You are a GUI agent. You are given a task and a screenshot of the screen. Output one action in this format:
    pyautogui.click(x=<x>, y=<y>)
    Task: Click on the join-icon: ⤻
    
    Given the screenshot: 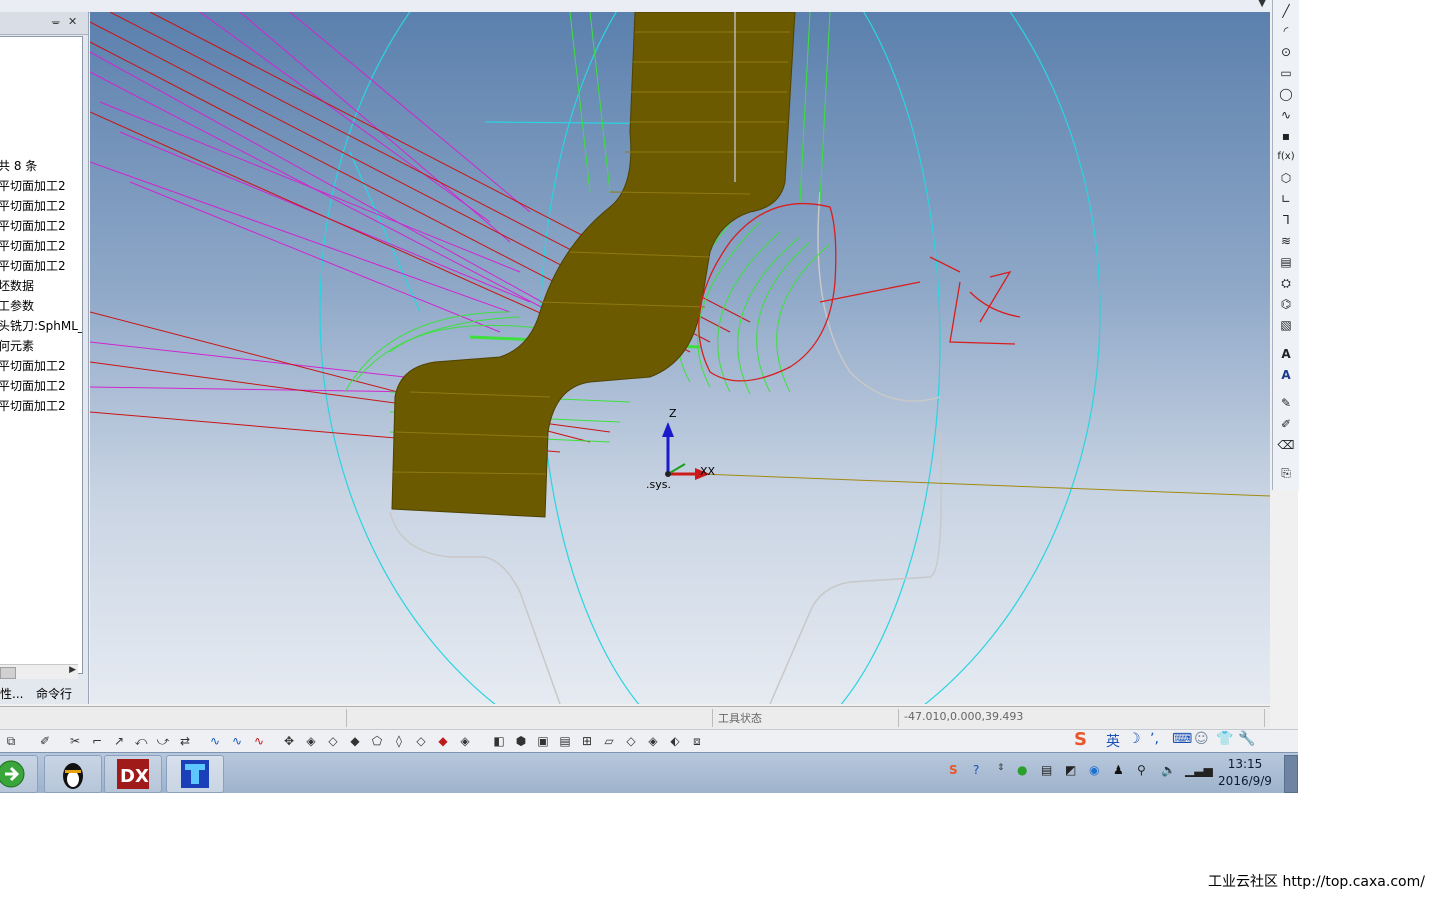 What is the action you would take?
    pyautogui.click(x=163, y=741)
    